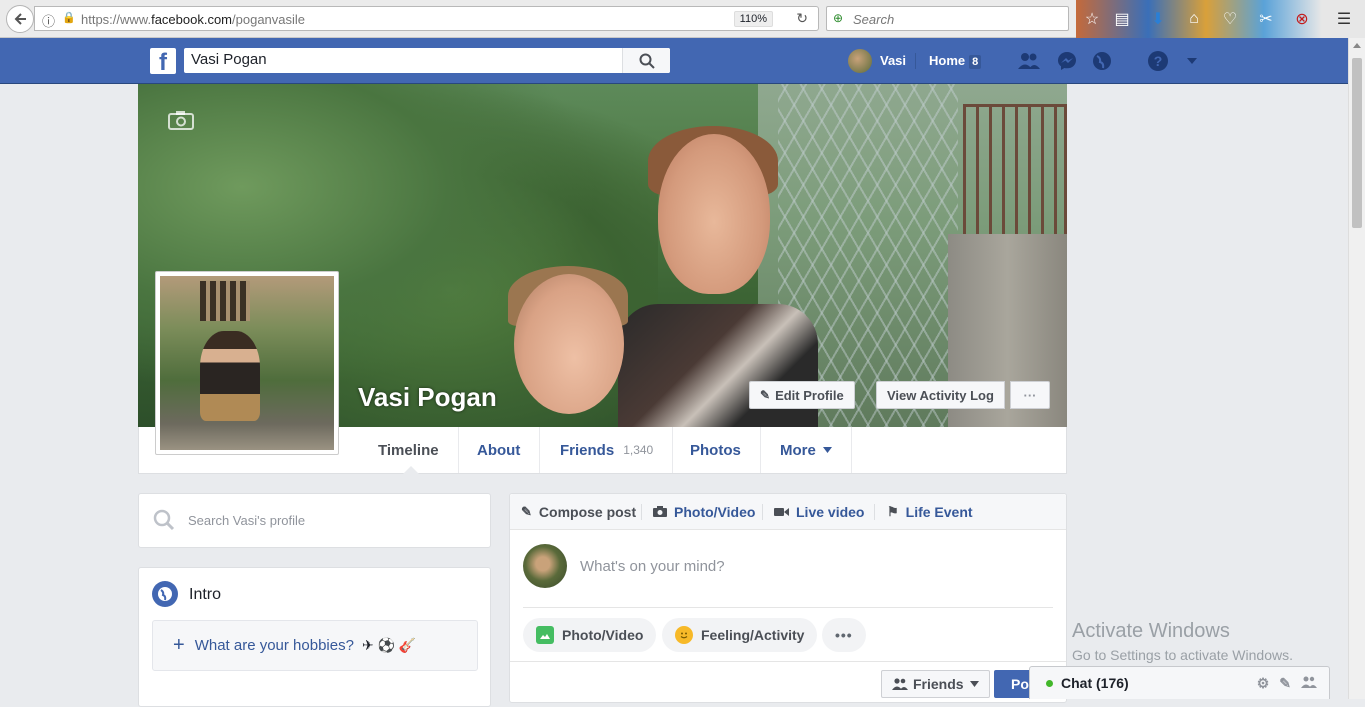 The height and width of the screenshot is (707, 1365). What do you see at coordinates (545, 635) in the screenshot?
I see `photo-icon` at bounding box center [545, 635].